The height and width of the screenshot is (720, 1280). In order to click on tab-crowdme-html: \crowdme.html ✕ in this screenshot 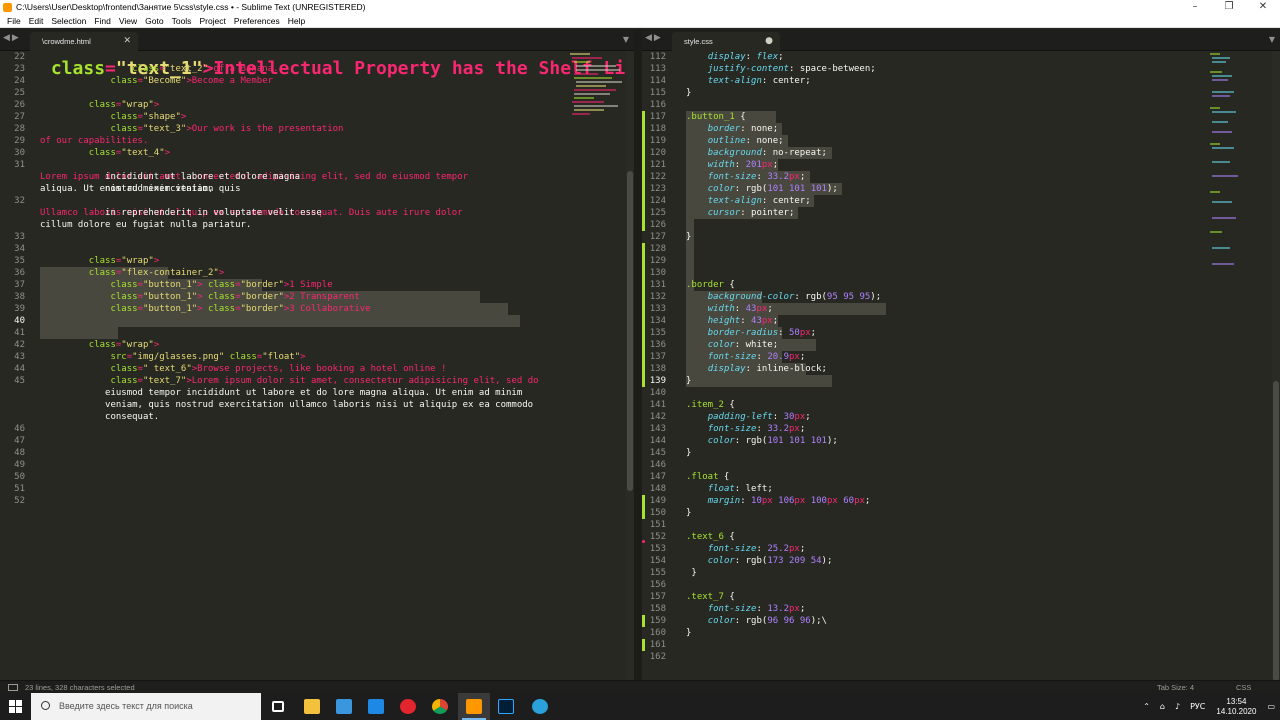, I will do `click(84, 41)`.